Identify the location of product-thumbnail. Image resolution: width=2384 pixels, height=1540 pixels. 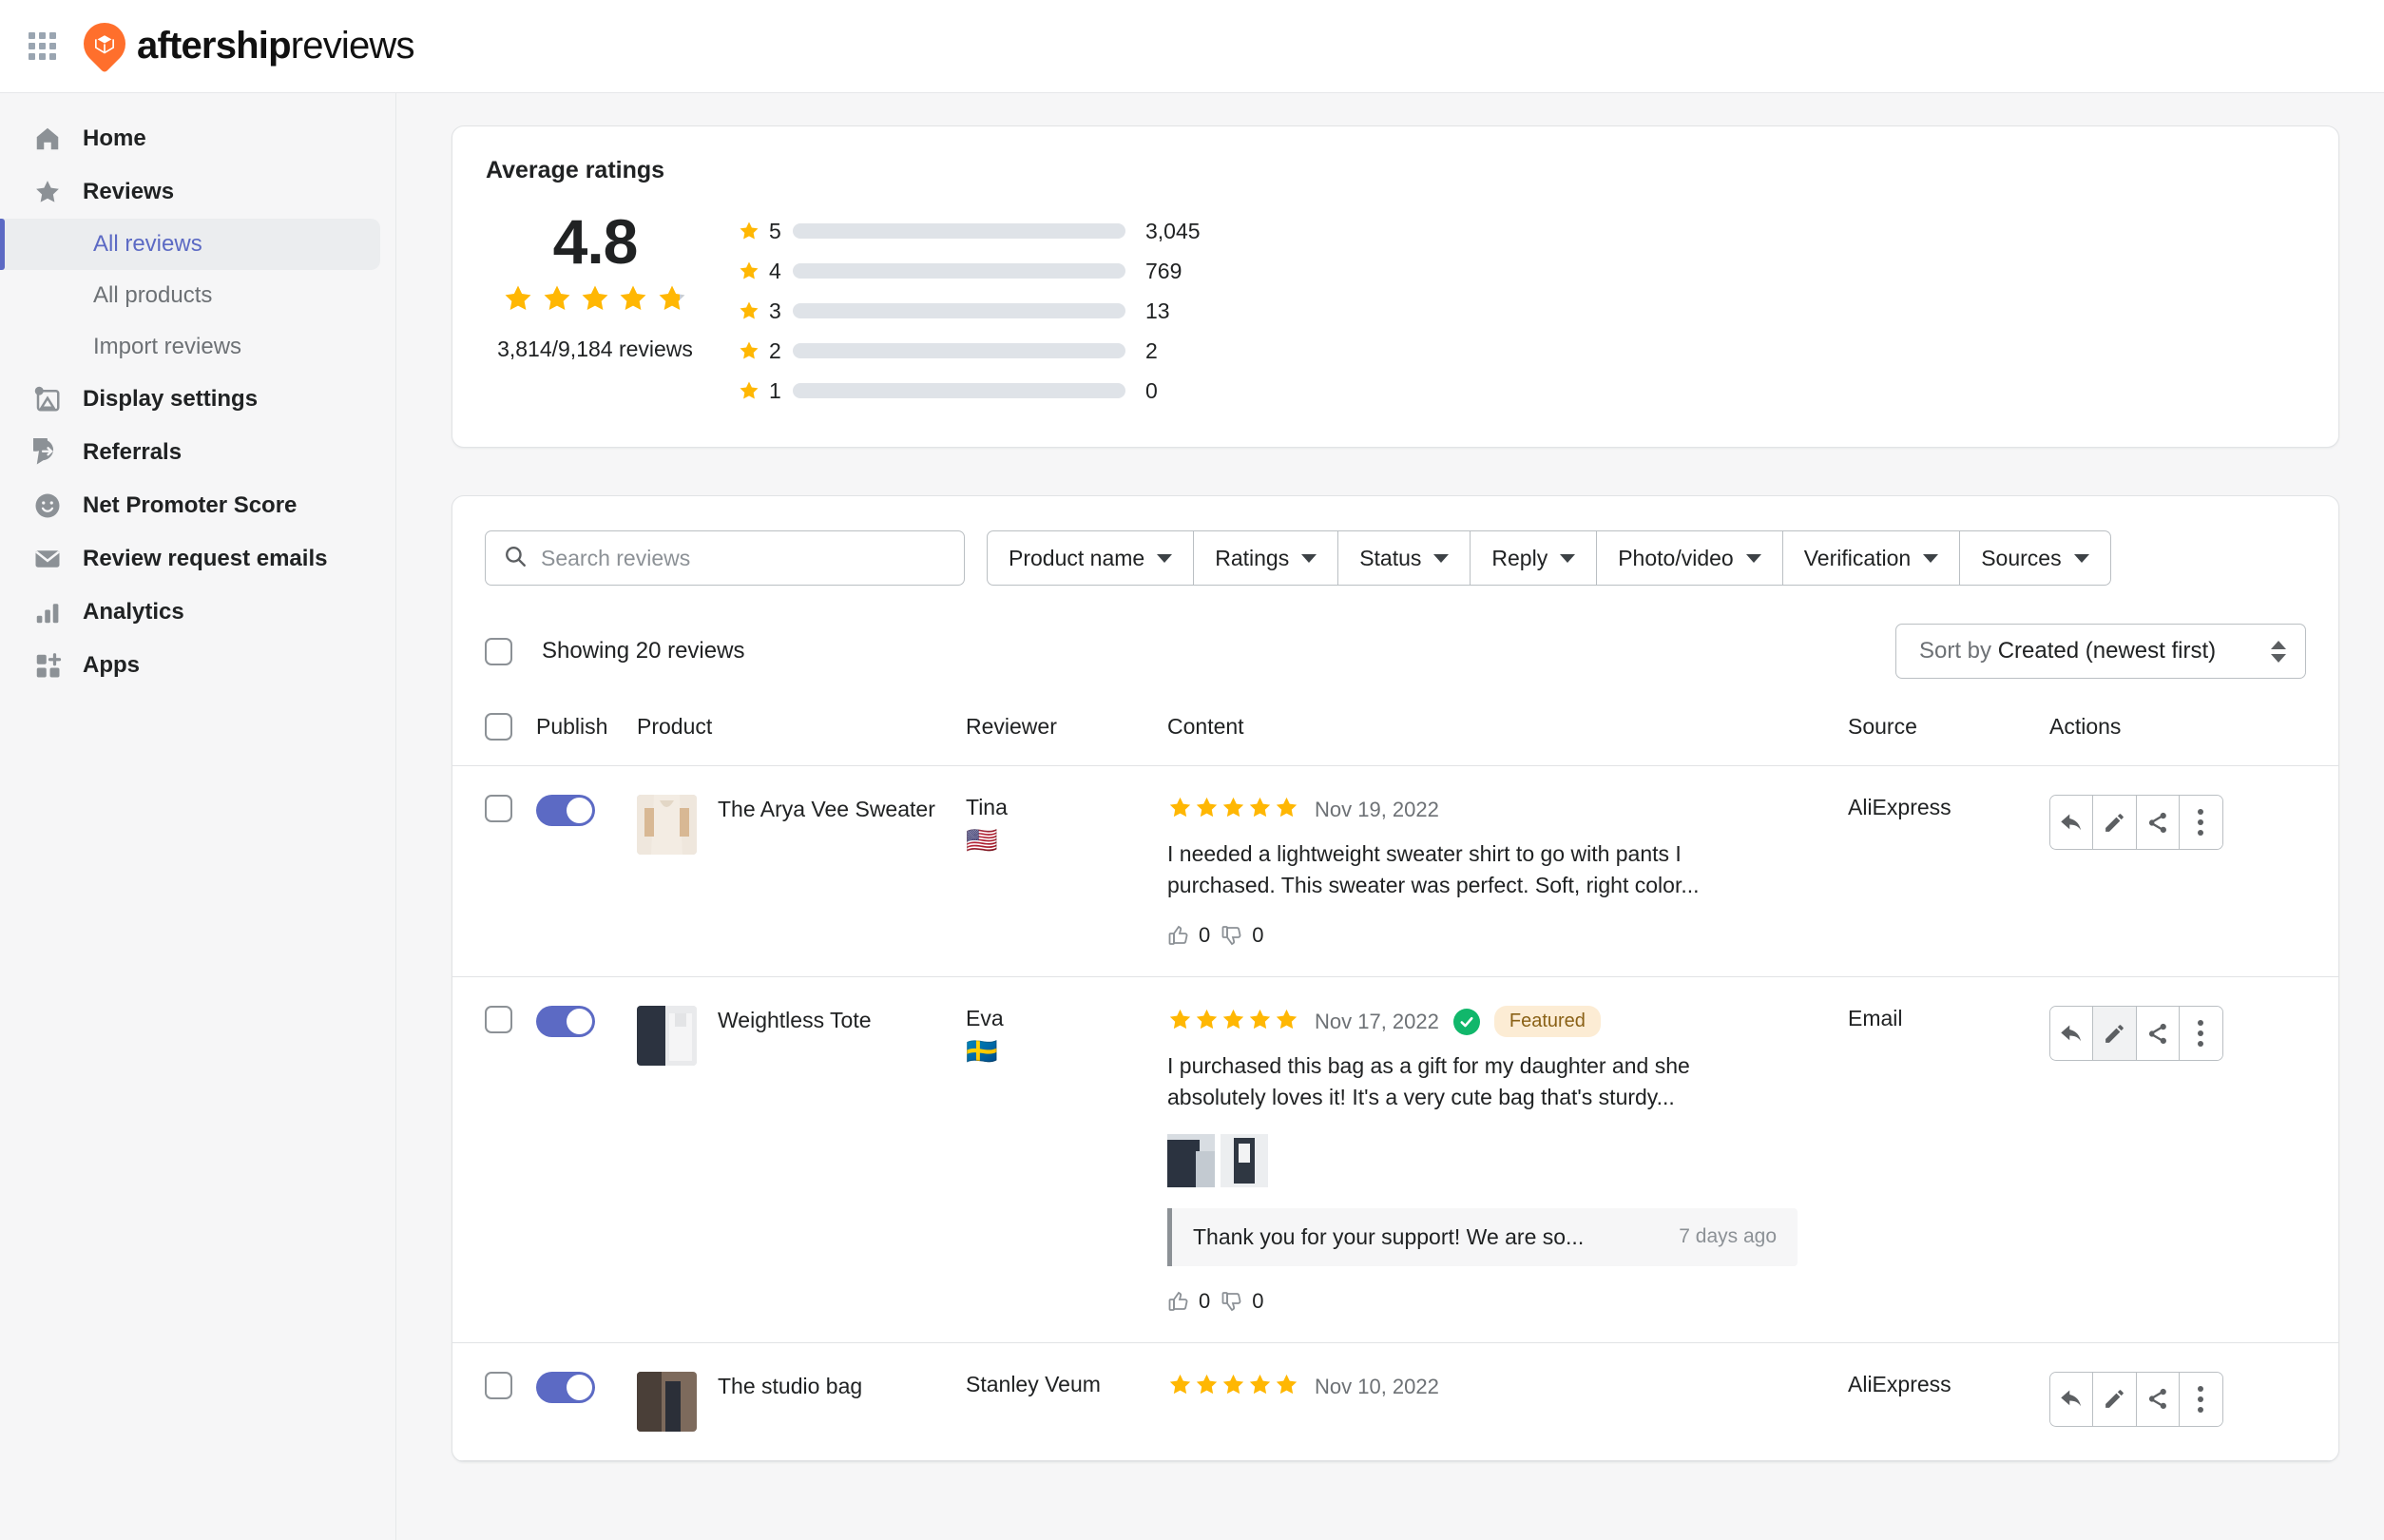
(667, 1036).